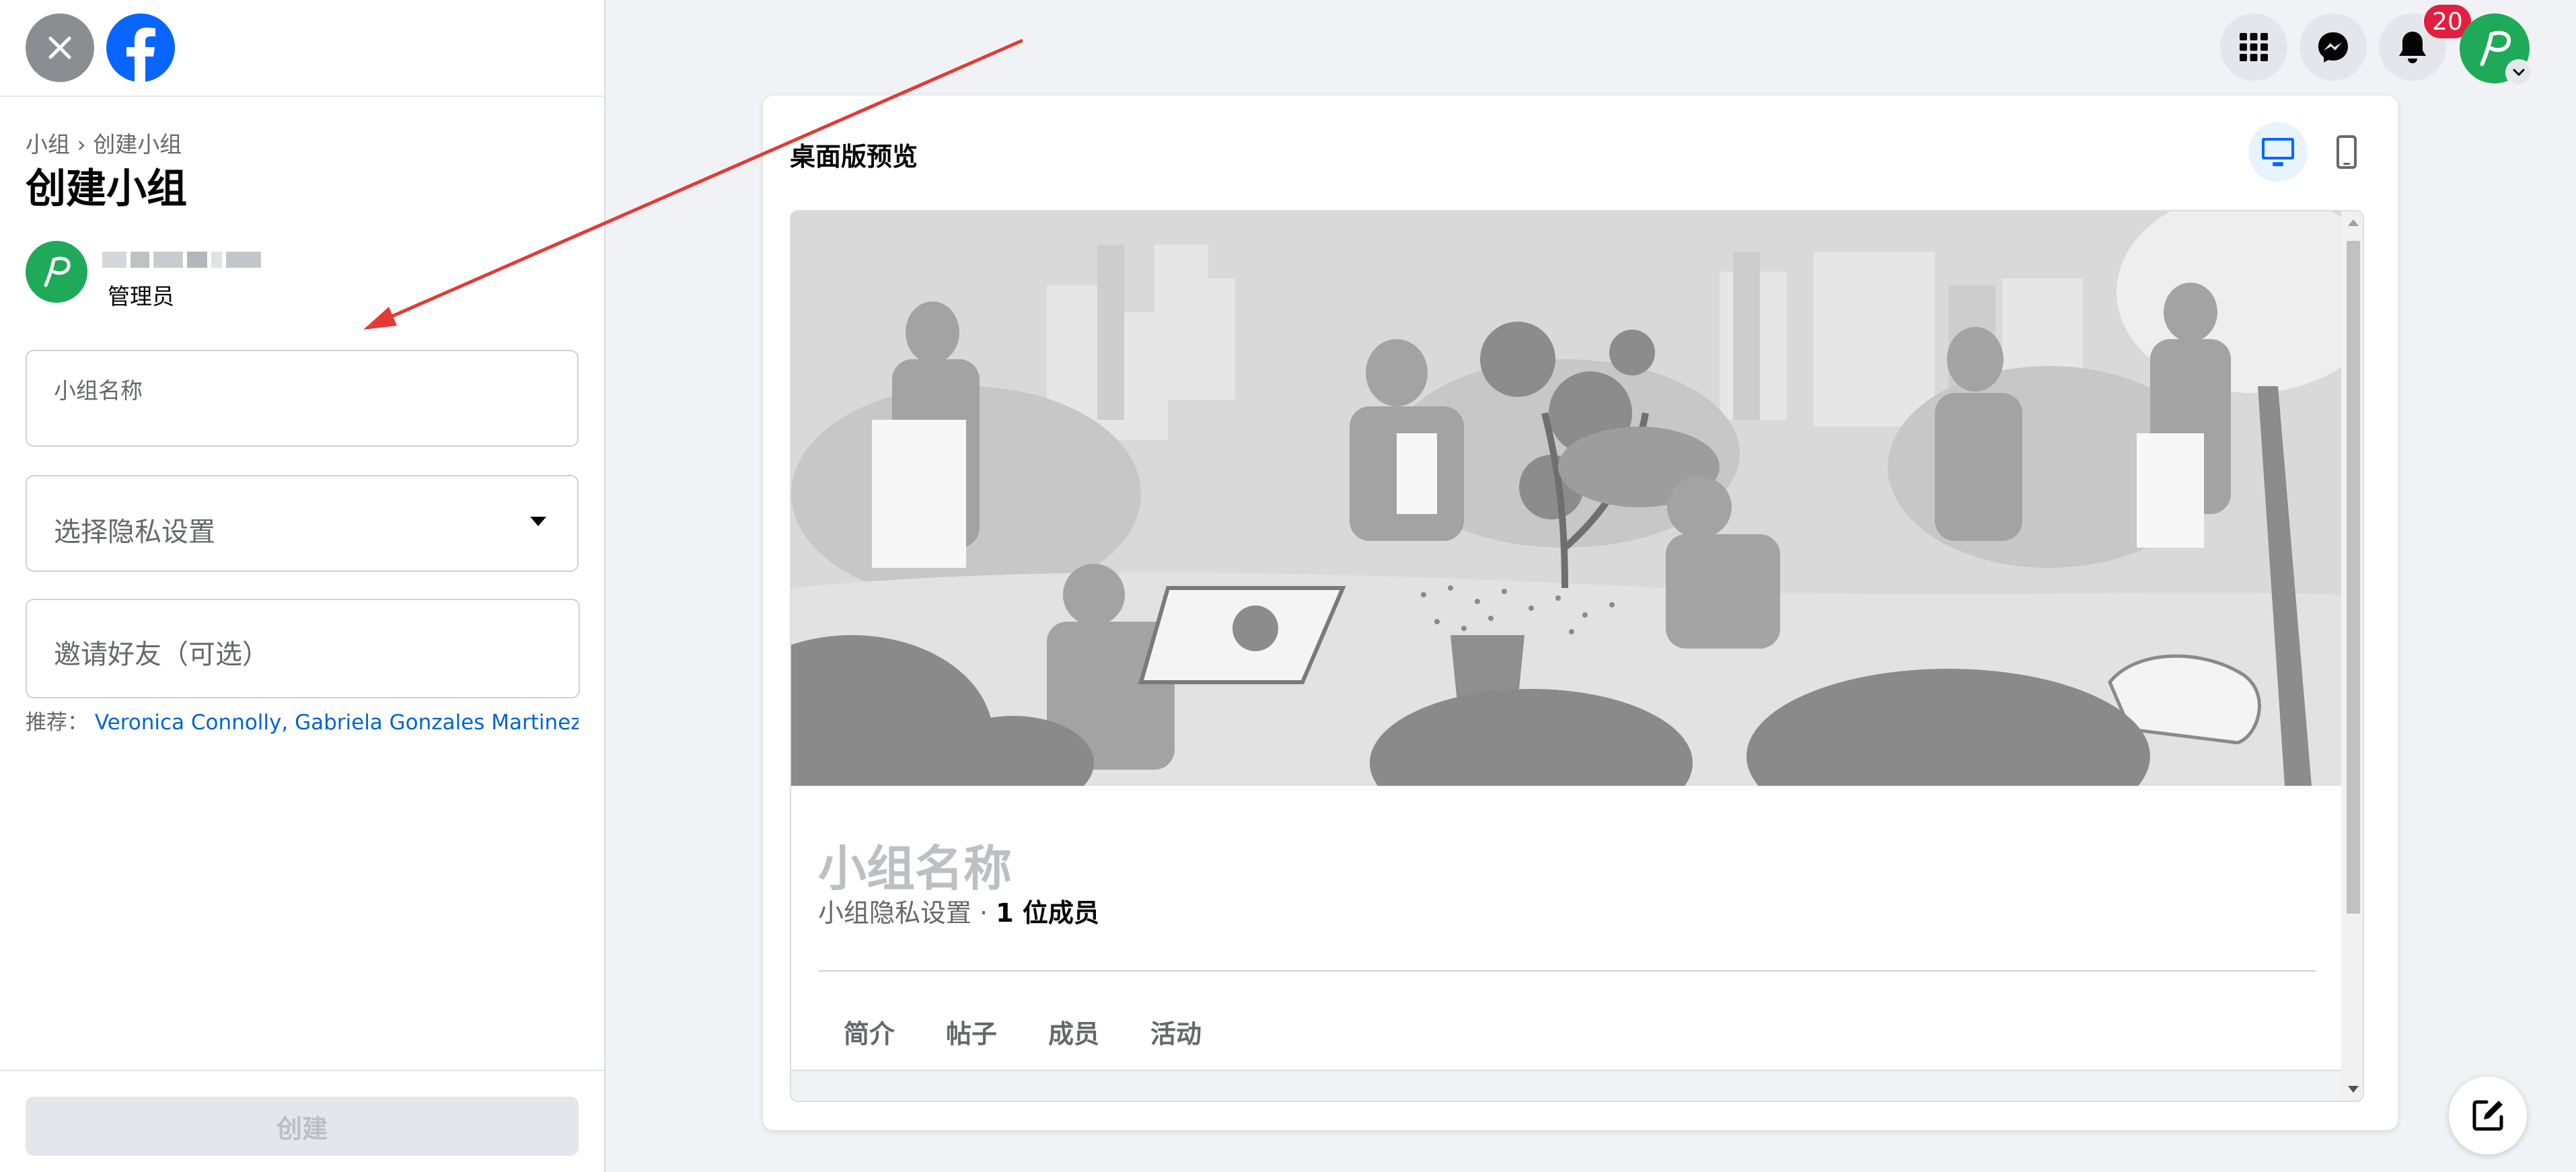 Image resolution: width=2576 pixels, height=1172 pixels. I want to click on mobile-preview-toggle, so click(2346, 152).